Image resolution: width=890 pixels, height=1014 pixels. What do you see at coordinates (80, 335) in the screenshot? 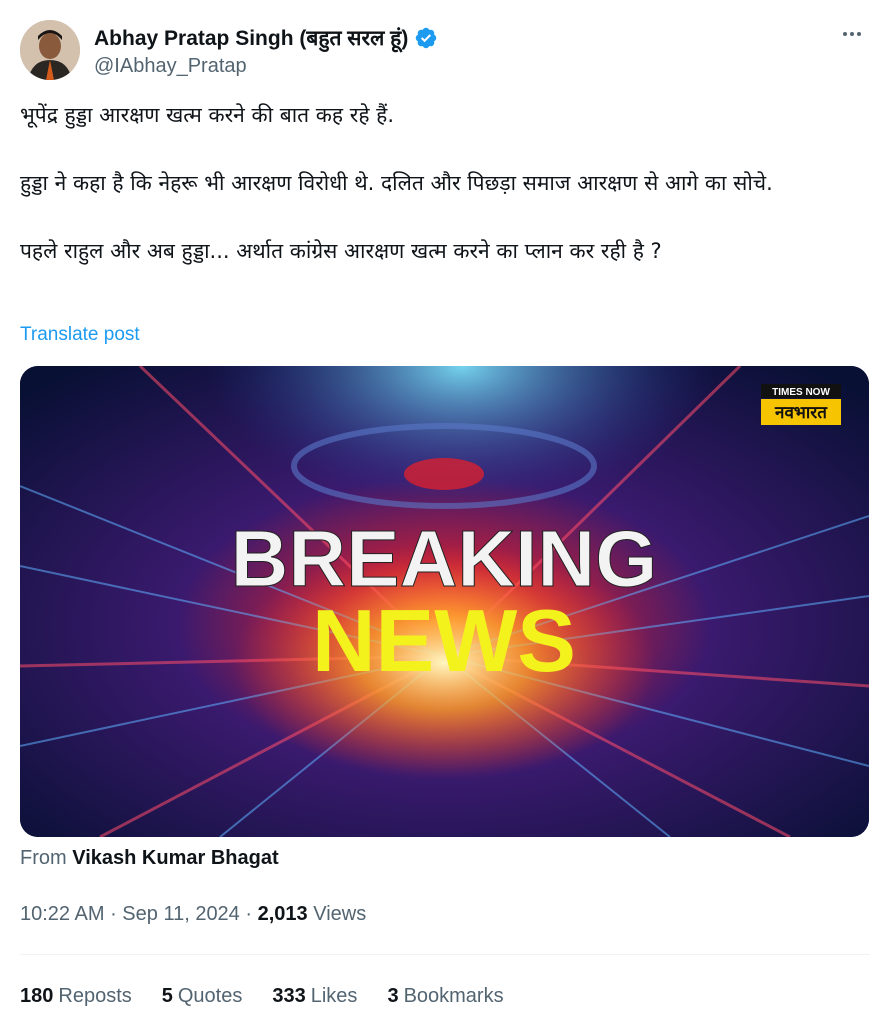
I see `translate-post-link: Translate post` at bounding box center [80, 335].